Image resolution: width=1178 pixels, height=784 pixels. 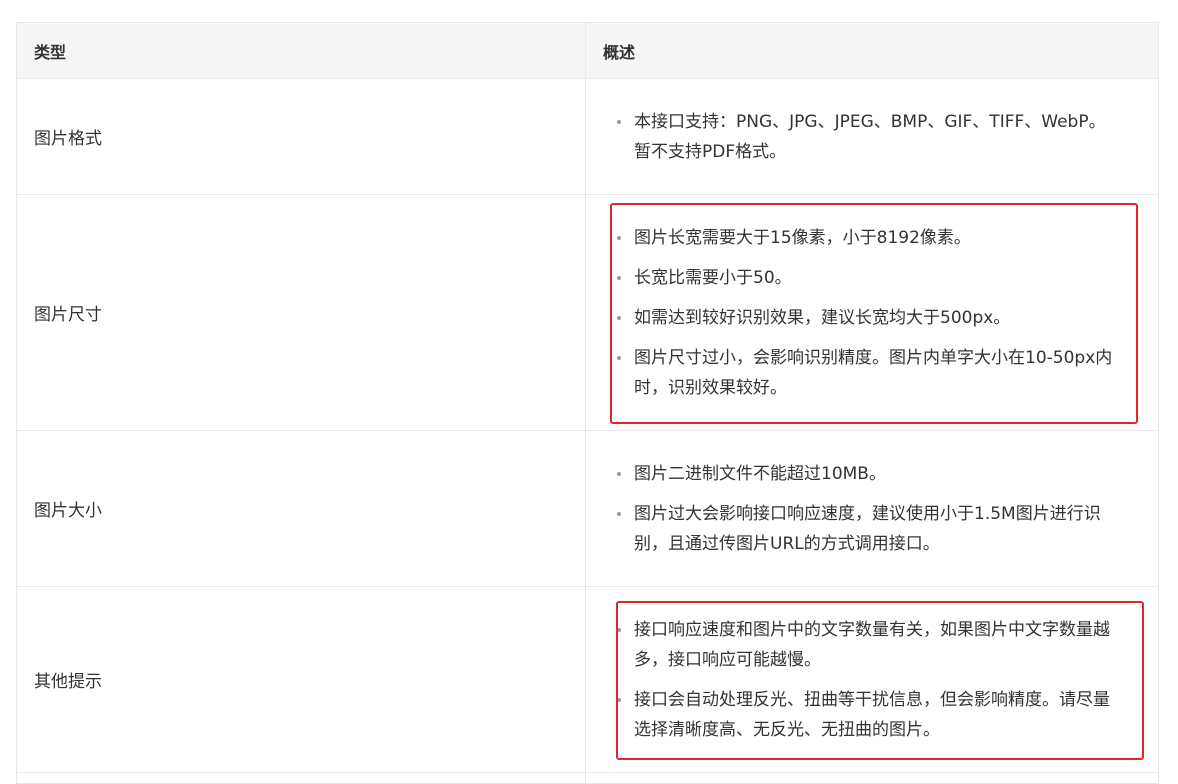 What do you see at coordinates (301, 50) in the screenshot?
I see `header-type: 类型` at bounding box center [301, 50].